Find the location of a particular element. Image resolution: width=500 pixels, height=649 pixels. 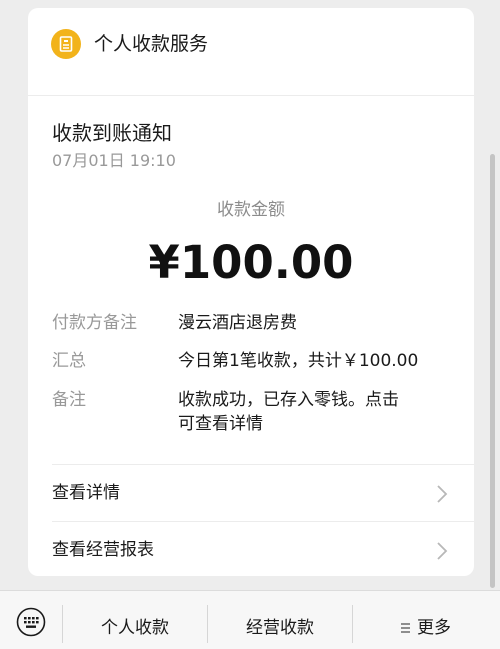

keyboard-toggle-button is located at coordinates (31, 620).